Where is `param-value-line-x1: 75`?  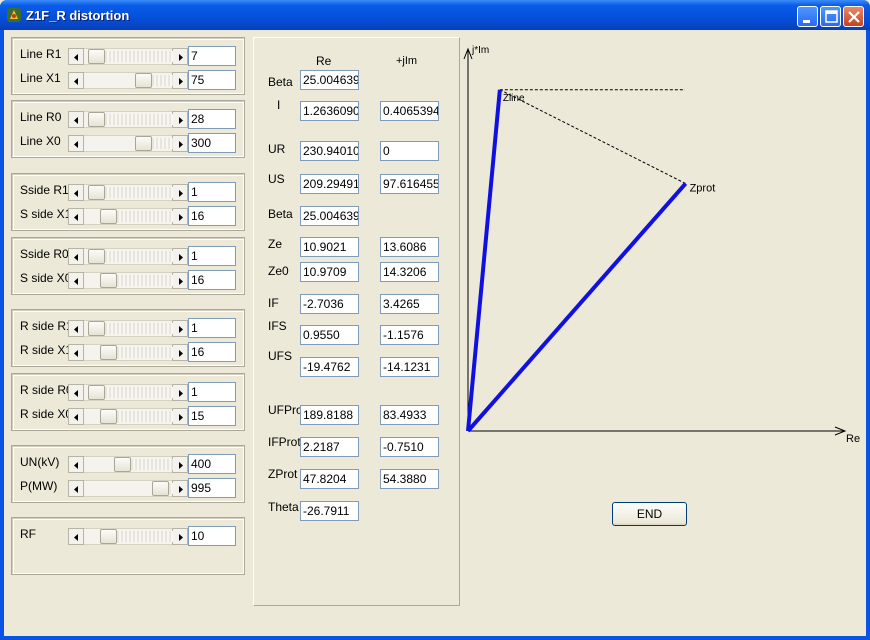
param-value-line-x1: 75 is located at coordinates (212, 80).